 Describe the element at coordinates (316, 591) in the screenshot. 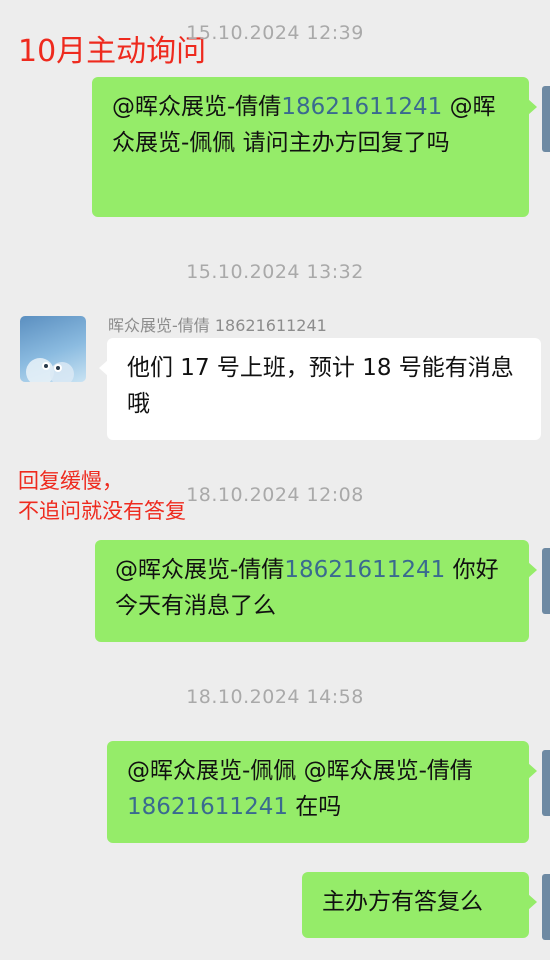

I see `outgoing-message: @晖众展览-倩倩18621611241 你好 今天有消息了么` at that location.